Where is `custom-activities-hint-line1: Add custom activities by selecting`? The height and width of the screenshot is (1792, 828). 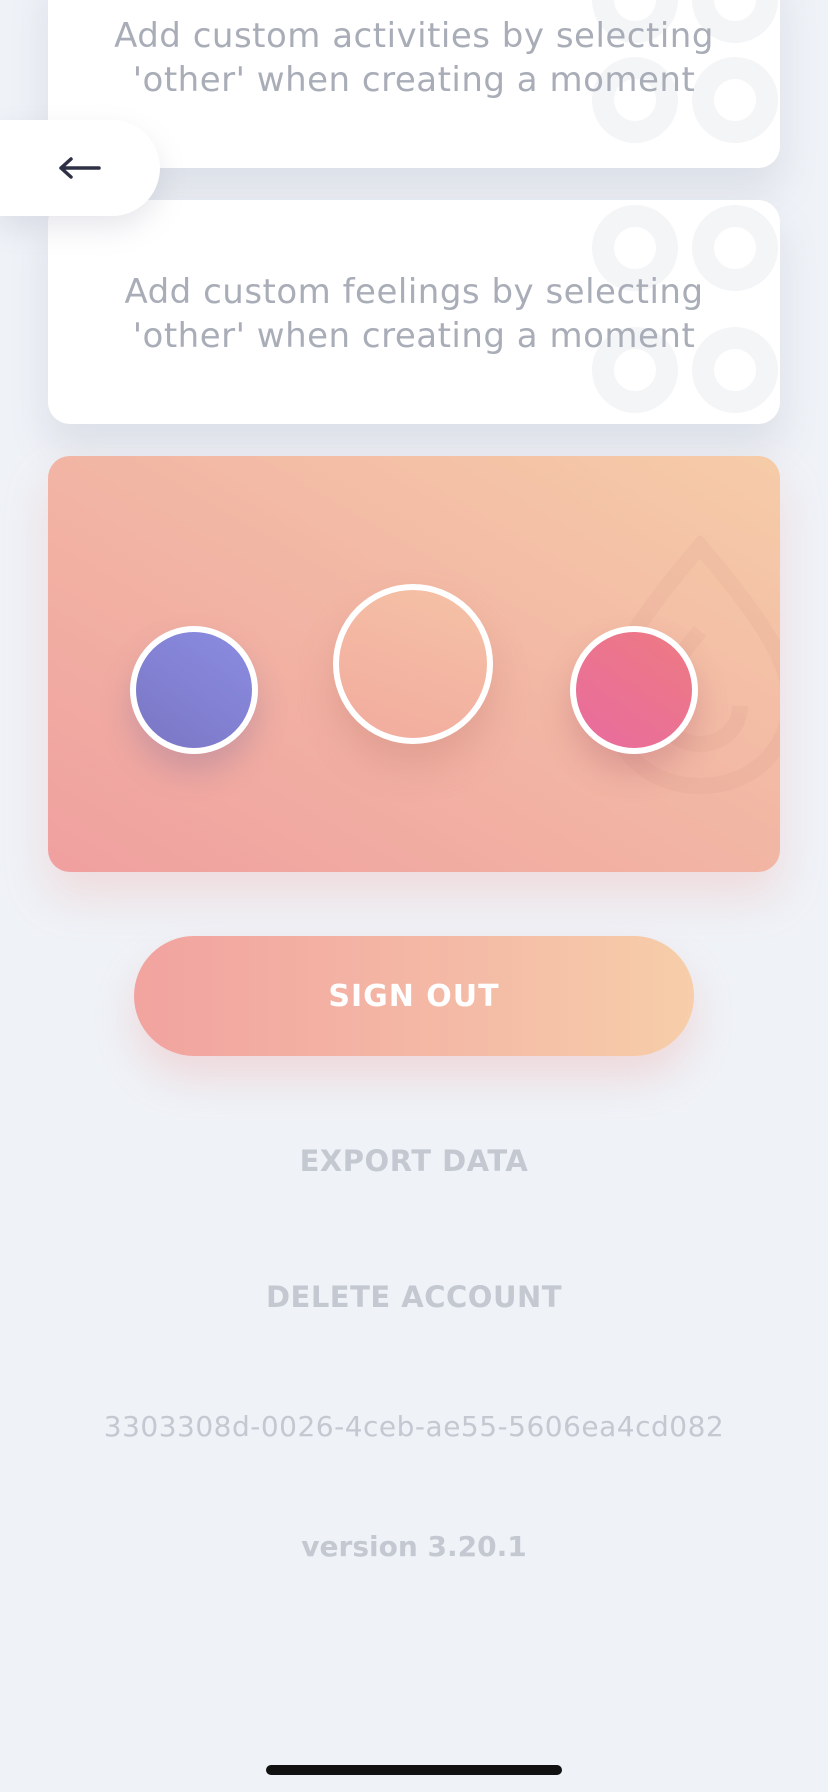 custom-activities-hint-line1: Add custom activities by selecting is located at coordinates (414, 36).